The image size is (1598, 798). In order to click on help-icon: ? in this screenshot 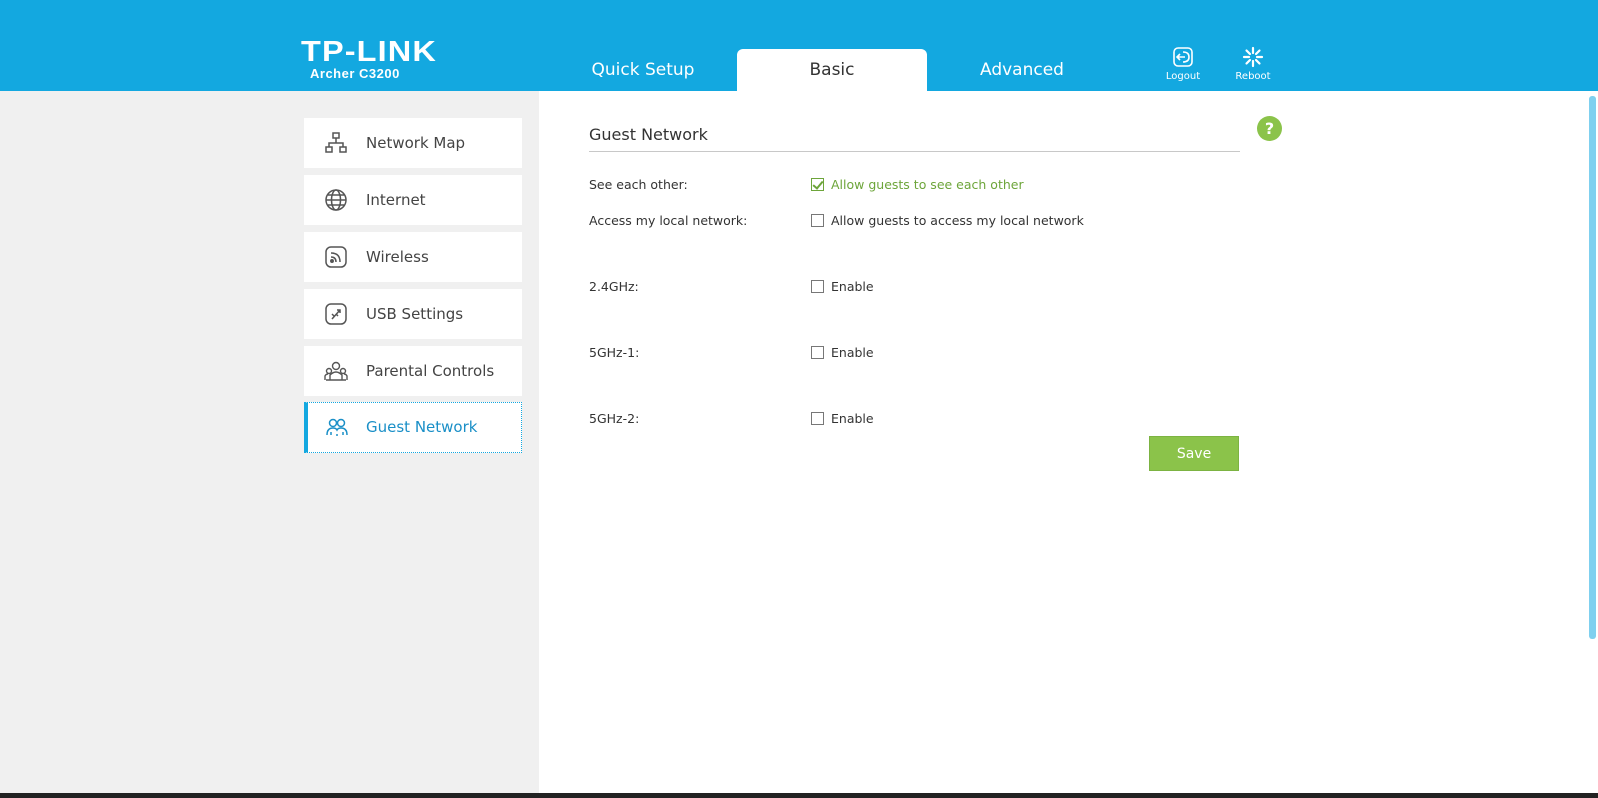, I will do `click(1269, 128)`.